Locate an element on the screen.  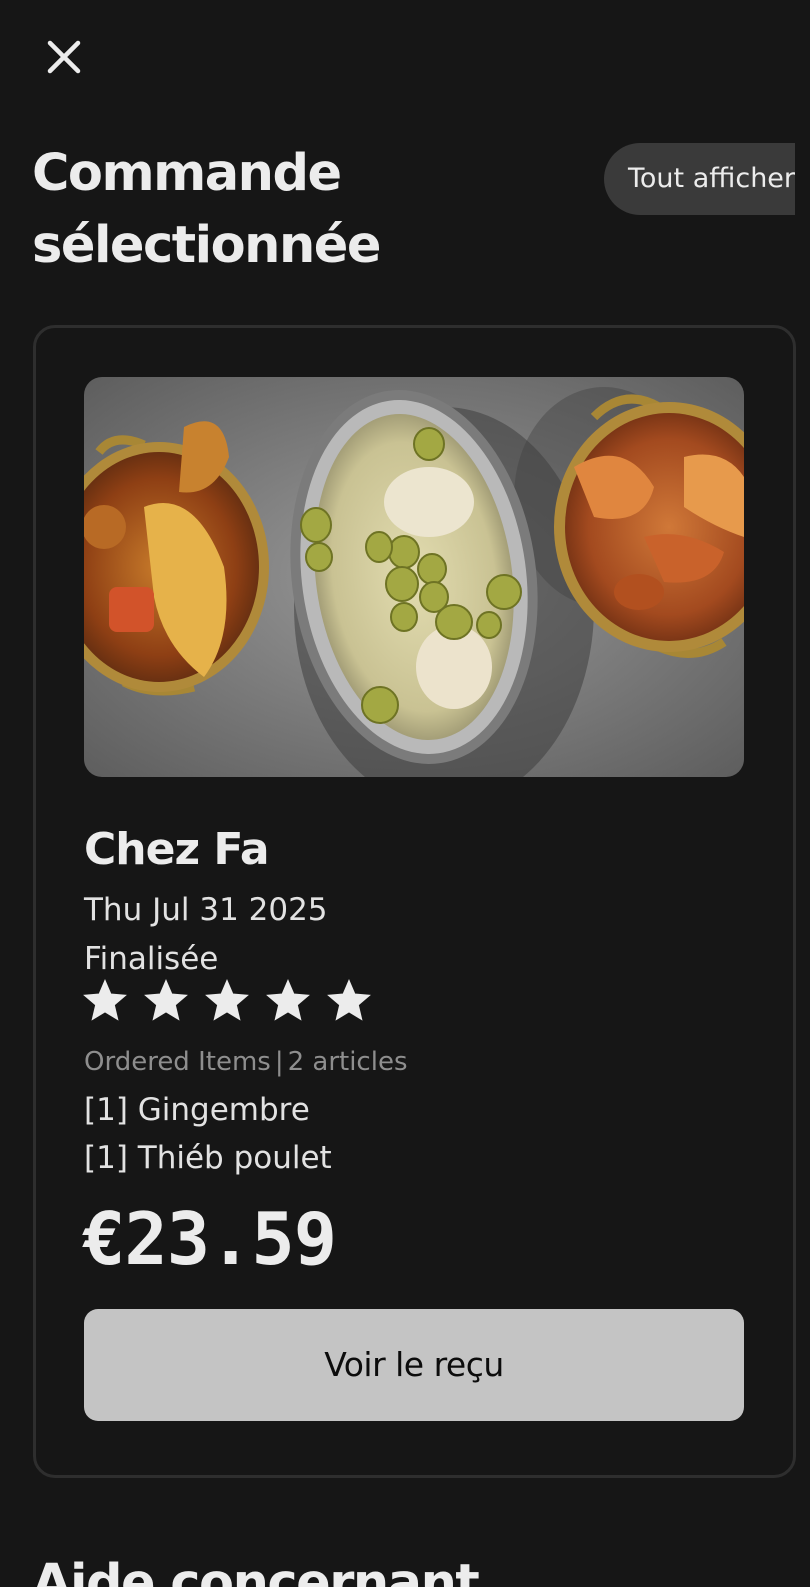
ordered-items-label: Ordered Items is located at coordinates (177, 1062).